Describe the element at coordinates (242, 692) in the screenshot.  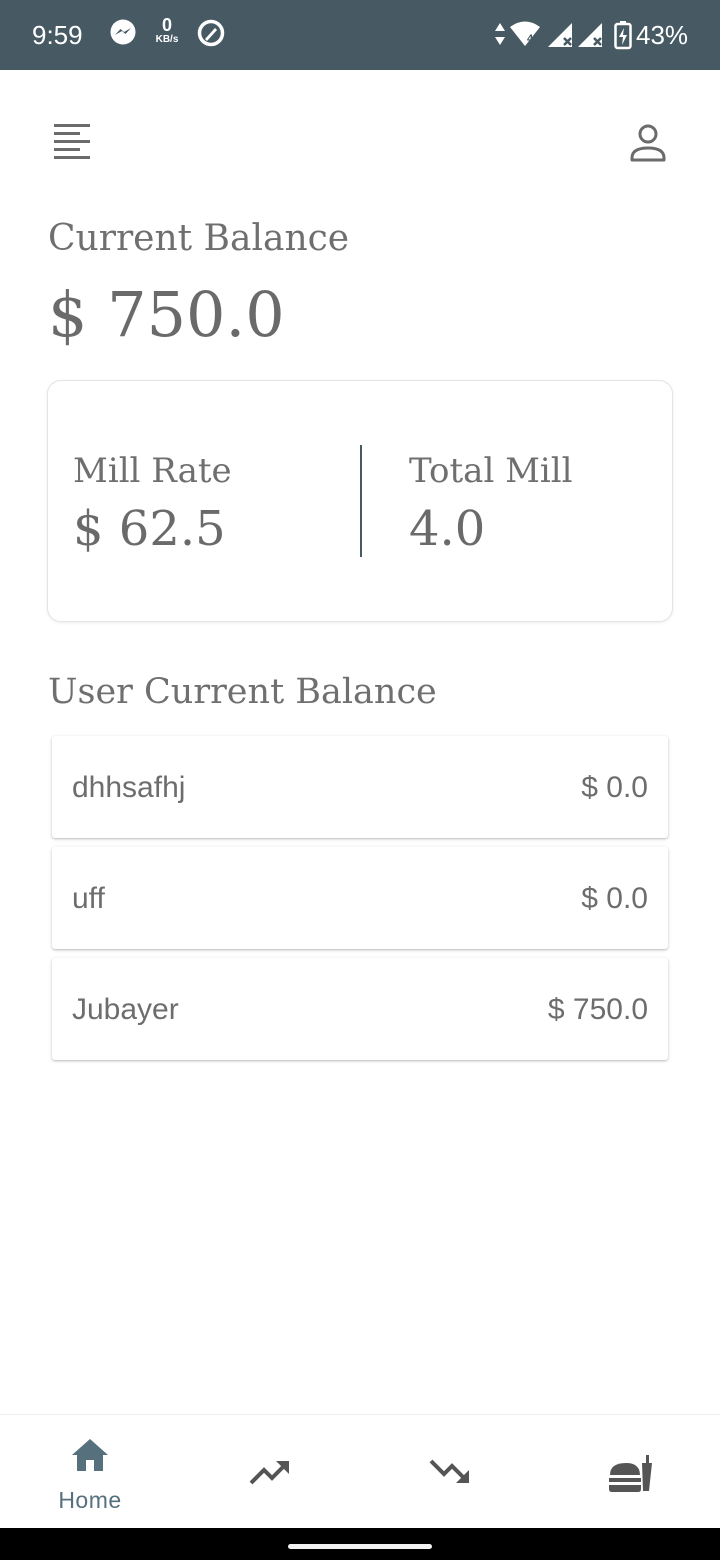
I see `user-balance-title: User Current Balance` at that location.